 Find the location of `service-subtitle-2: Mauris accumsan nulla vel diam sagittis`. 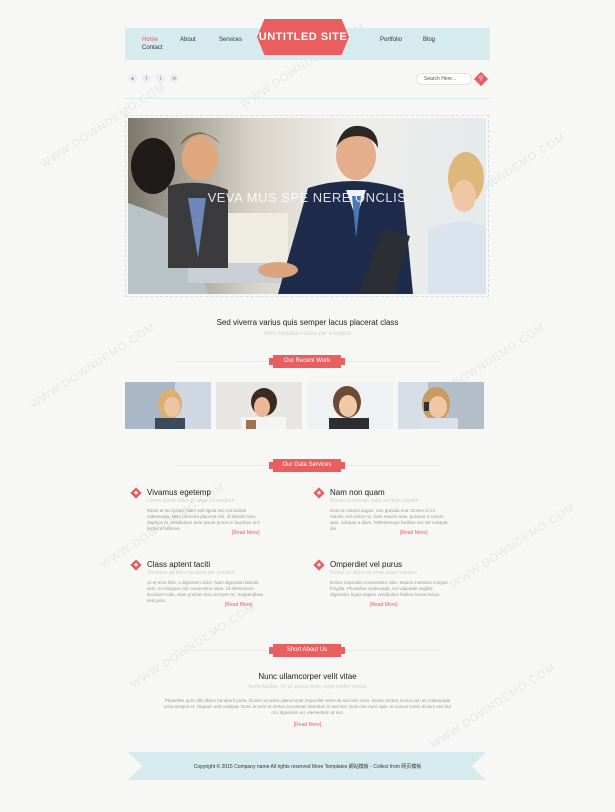

service-subtitle-2: Mauris accumsan nulla vel diam sagittis is located at coordinates (374, 501).